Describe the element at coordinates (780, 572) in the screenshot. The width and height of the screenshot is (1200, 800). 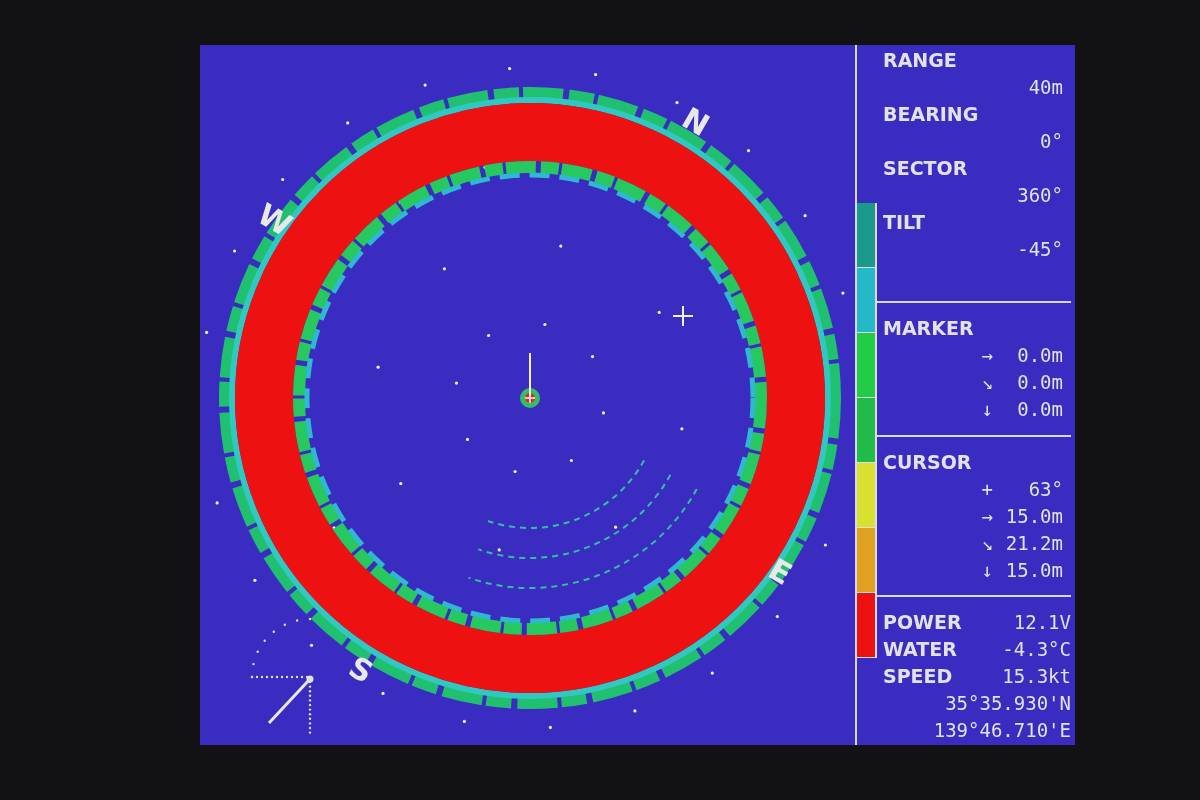
I see `compass-label: E` at that location.